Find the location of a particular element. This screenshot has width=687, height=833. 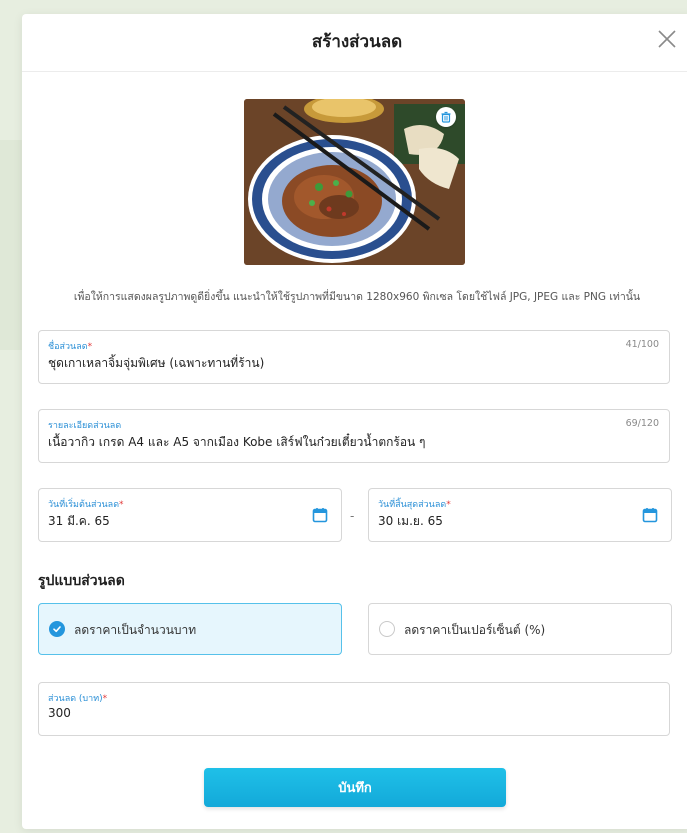

radio-unselected is located at coordinates (387, 629).